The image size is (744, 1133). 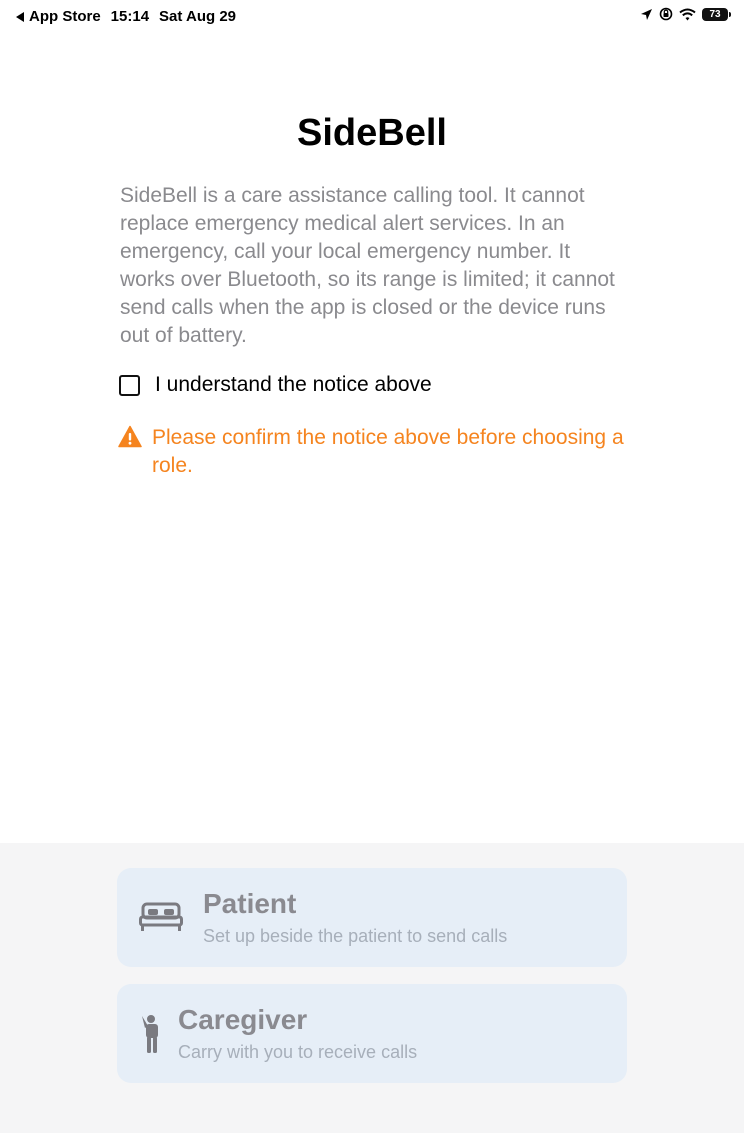 What do you see at coordinates (129, 385) in the screenshot?
I see `understand-checkbox` at bounding box center [129, 385].